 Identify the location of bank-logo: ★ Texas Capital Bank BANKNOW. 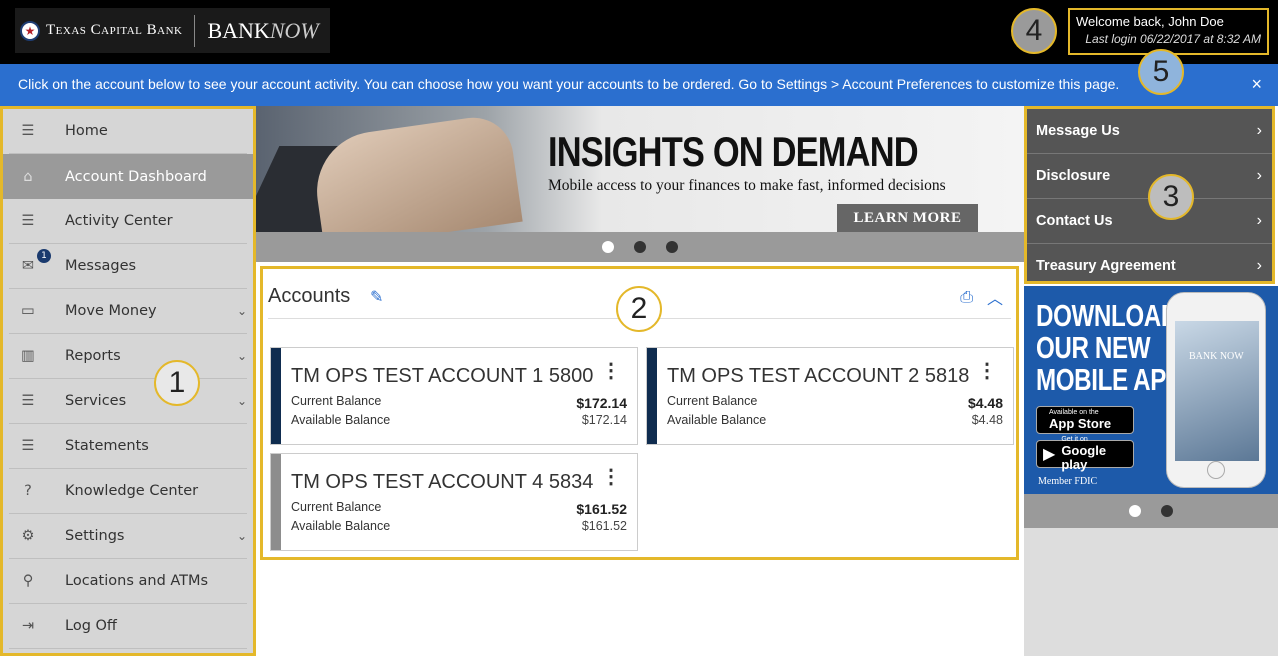
(172, 30).